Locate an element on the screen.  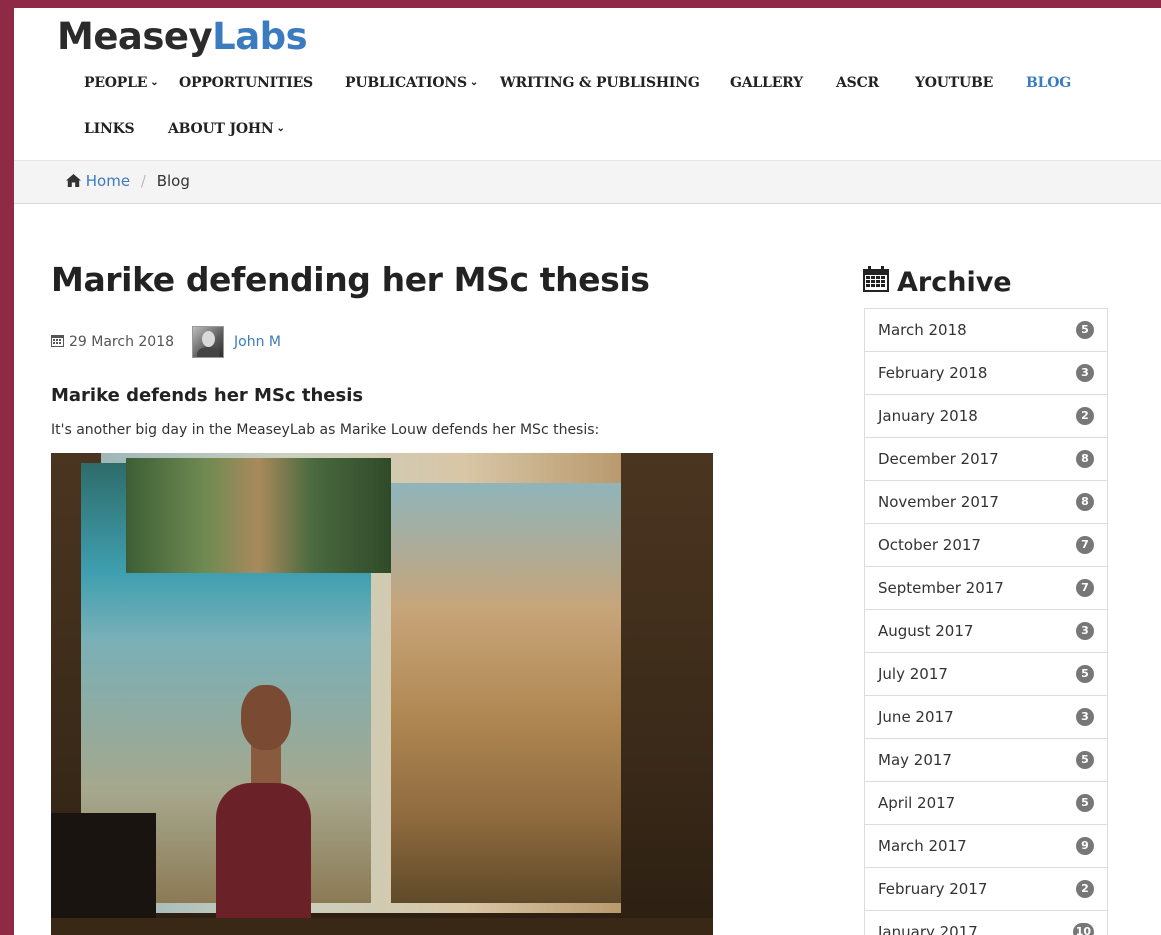
nav-about-john-label: ABOUT JOHN is located at coordinates (221, 129).